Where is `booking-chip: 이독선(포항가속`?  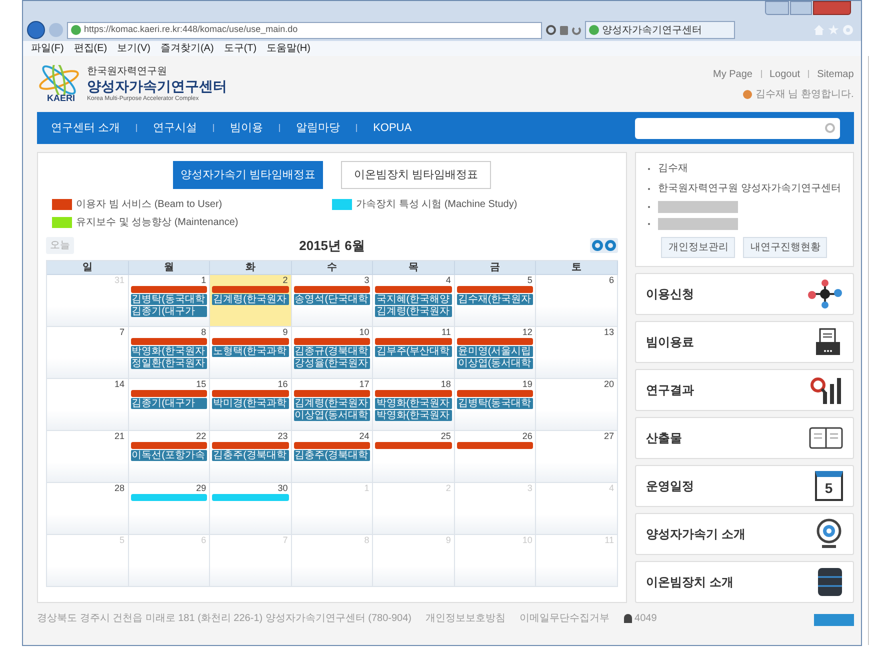
booking-chip: 이독선(포항가속 is located at coordinates (169, 455).